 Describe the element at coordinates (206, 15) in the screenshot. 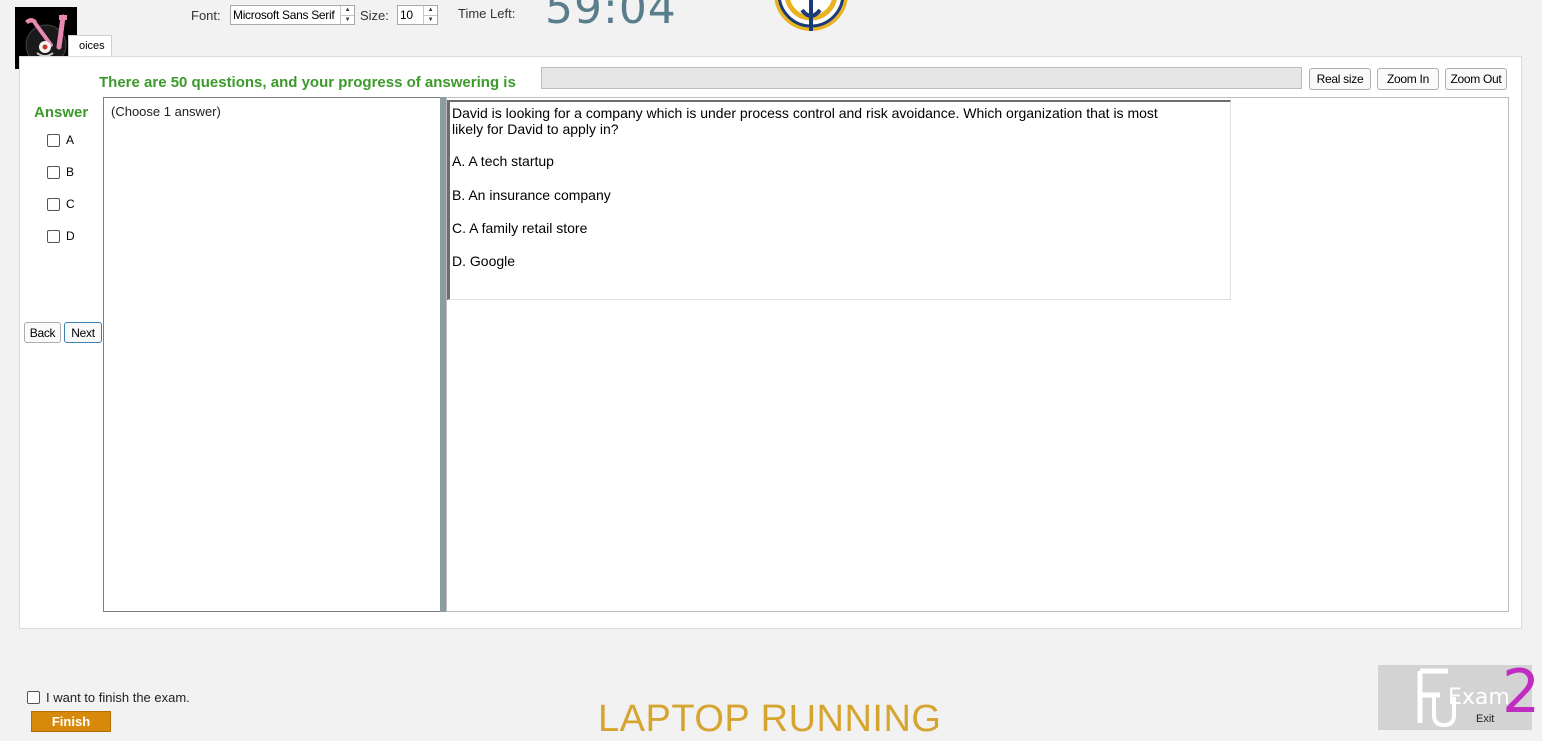

I see `font-label: Font:` at that location.